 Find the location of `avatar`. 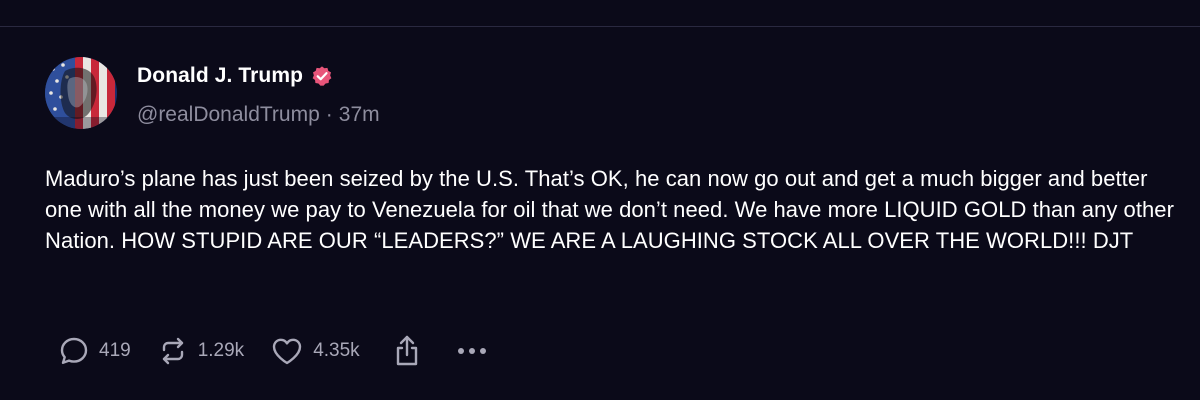

avatar is located at coordinates (81, 93).